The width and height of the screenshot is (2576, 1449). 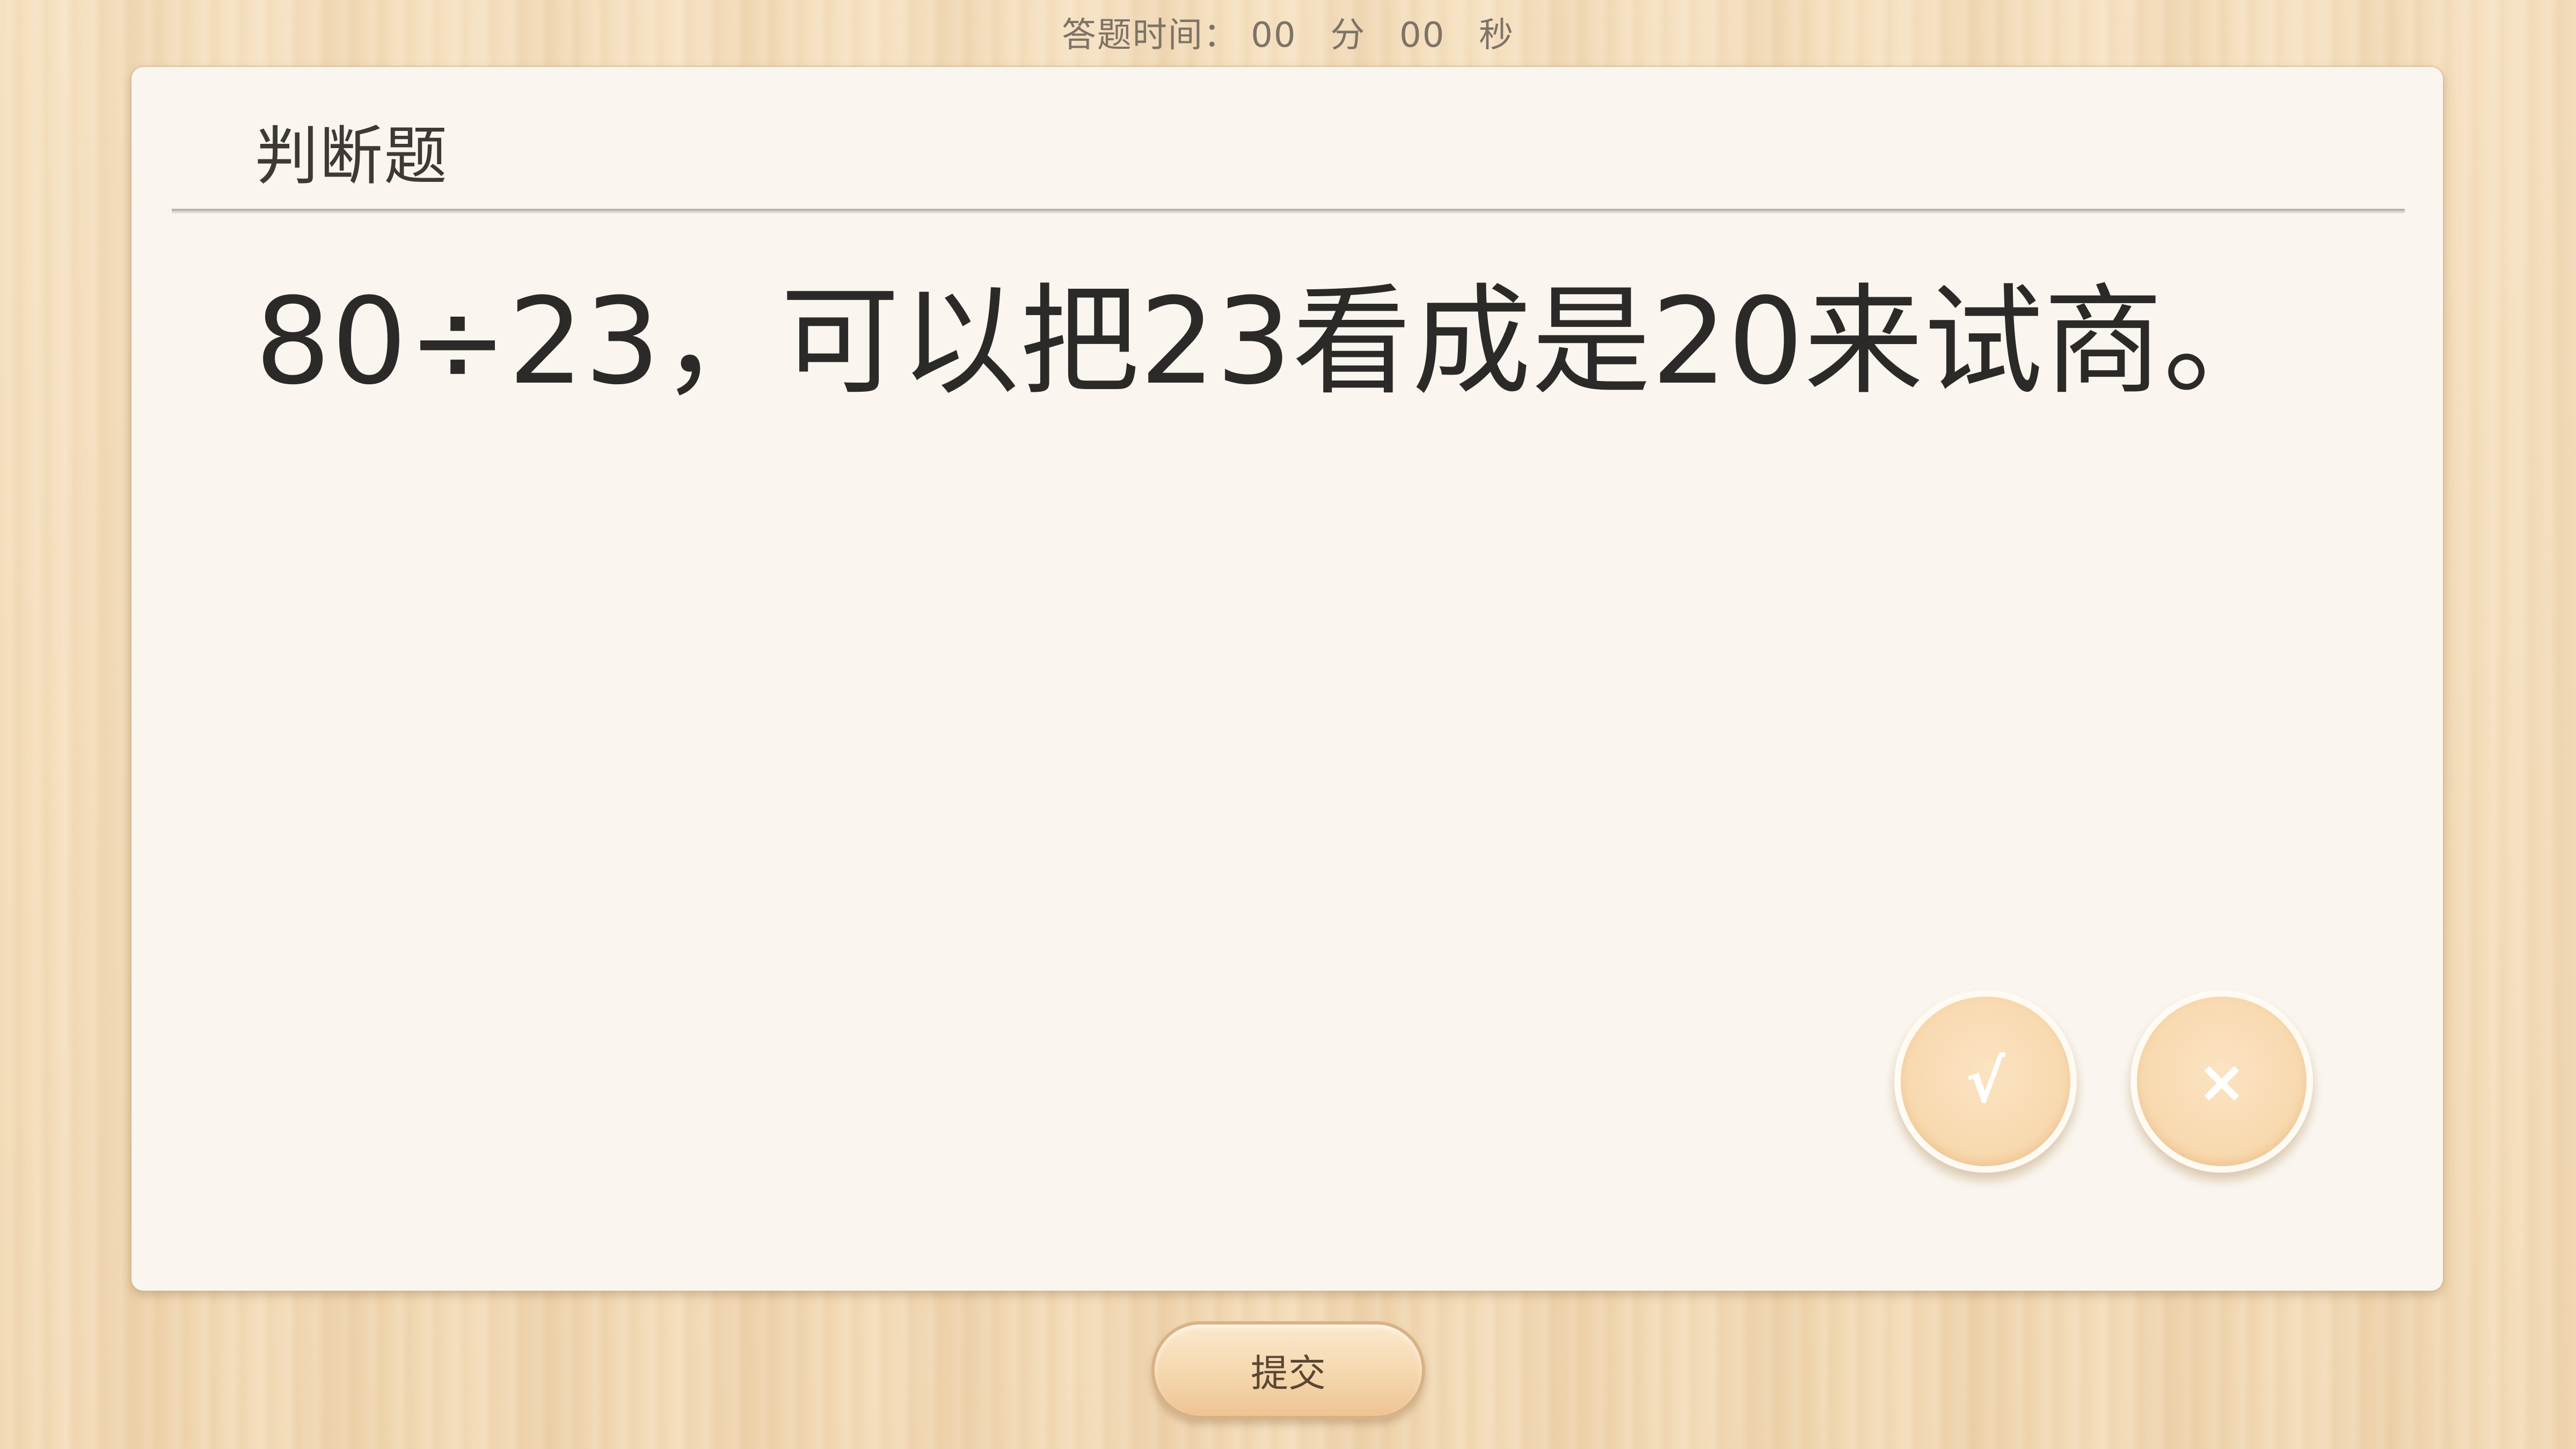 I want to click on submit-label: 提交, so click(x=1289, y=1373).